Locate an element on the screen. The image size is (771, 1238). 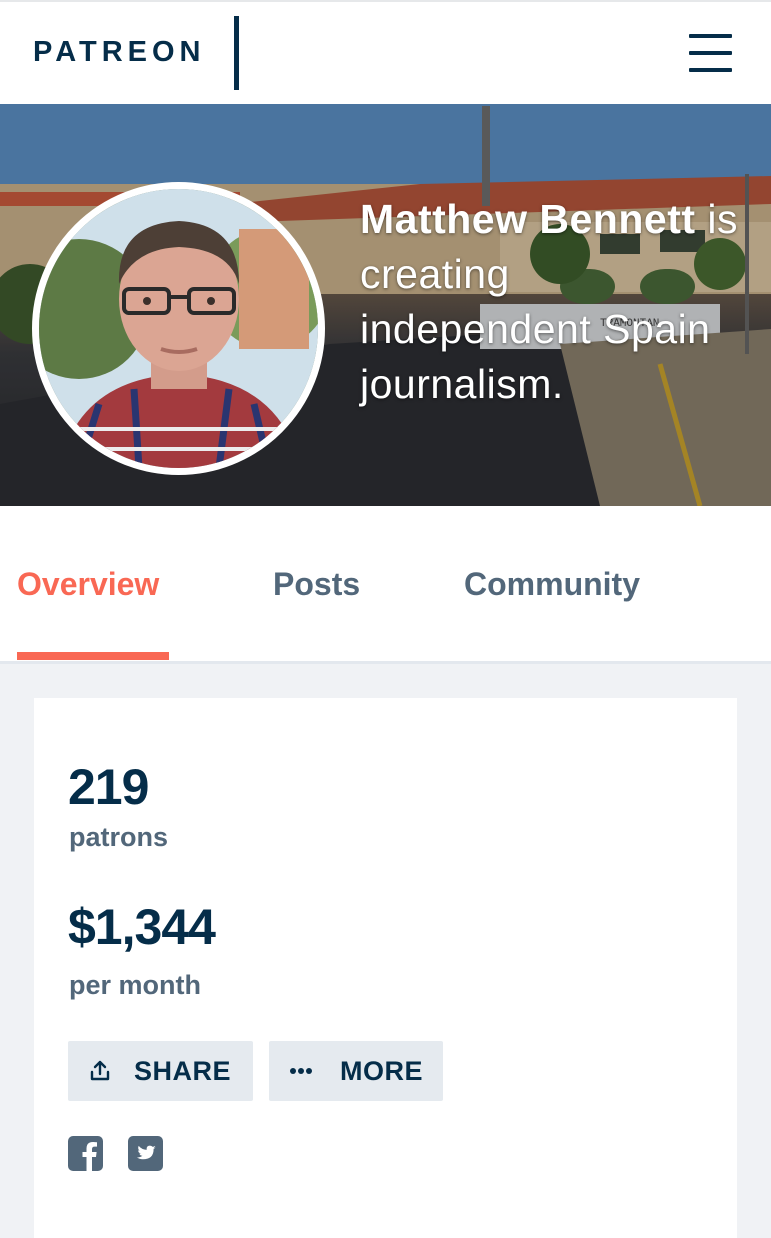
facebook-icon is located at coordinates (85, 1153).